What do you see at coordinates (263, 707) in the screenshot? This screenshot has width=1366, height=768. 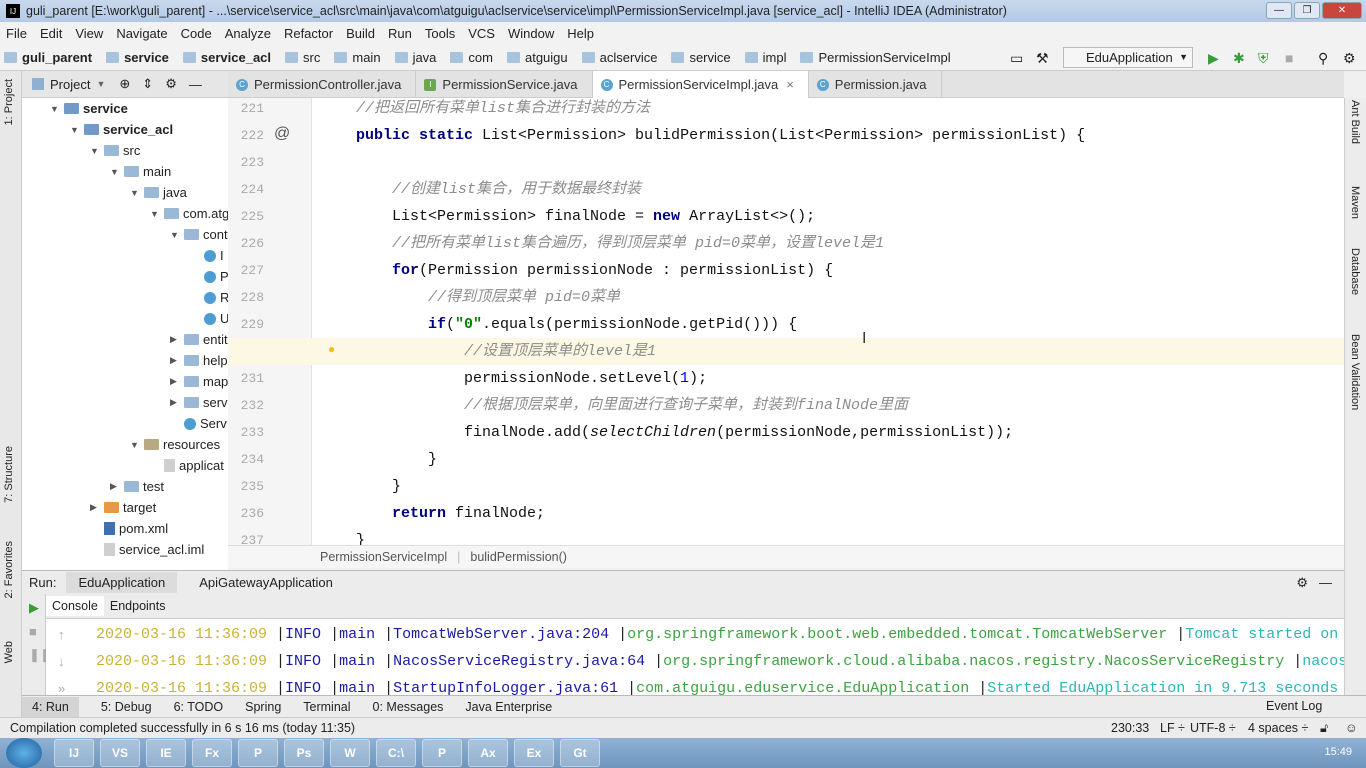 I see `tool-tab-spring: Spring` at bounding box center [263, 707].